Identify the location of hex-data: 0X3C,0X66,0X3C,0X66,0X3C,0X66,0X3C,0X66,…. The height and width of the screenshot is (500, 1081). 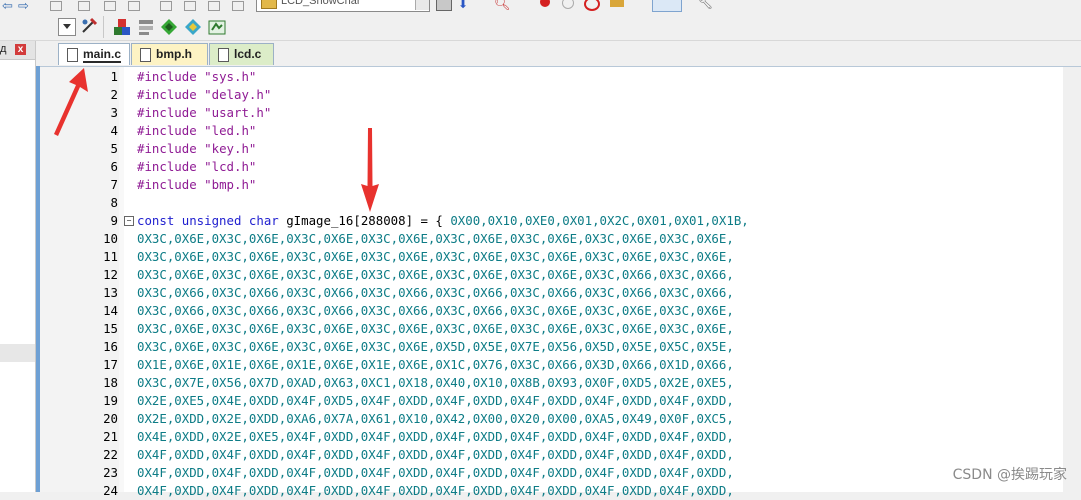
(435, 310).